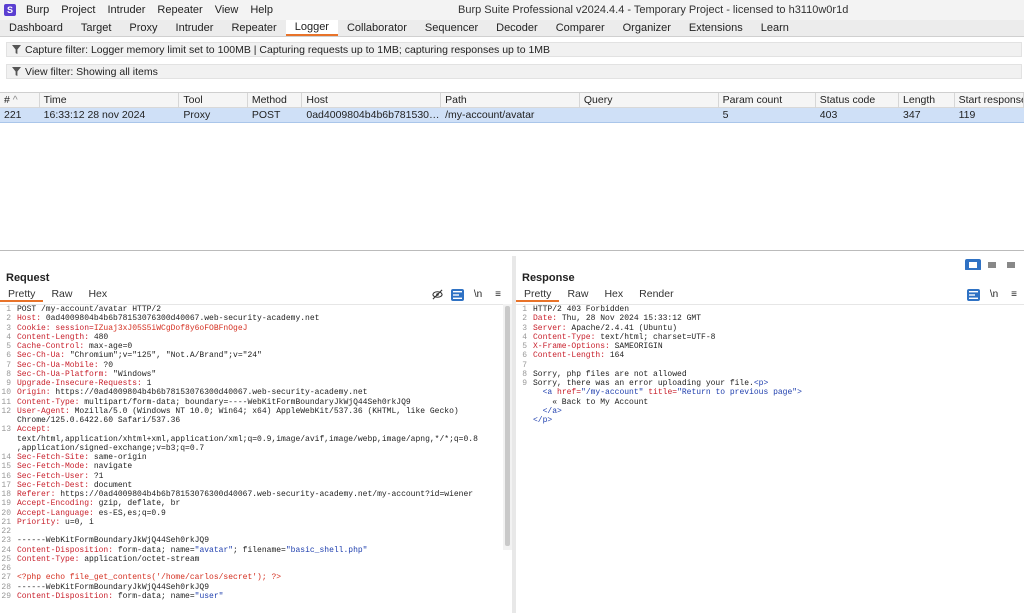 Image resolution: width=1024 pixels, height=613 pixels. I want to click on line-number: 20, so click(6, 513).